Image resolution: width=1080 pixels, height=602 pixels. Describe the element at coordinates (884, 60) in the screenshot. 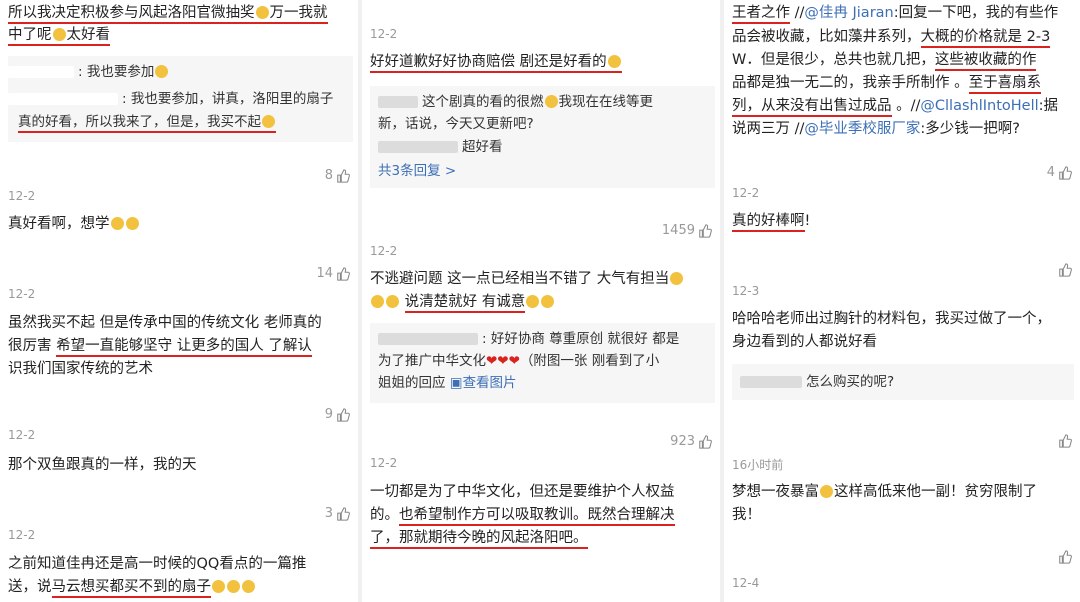

I see `comment-text: W．但是很少，总共也就几把，这些被收藏的作` at that location.